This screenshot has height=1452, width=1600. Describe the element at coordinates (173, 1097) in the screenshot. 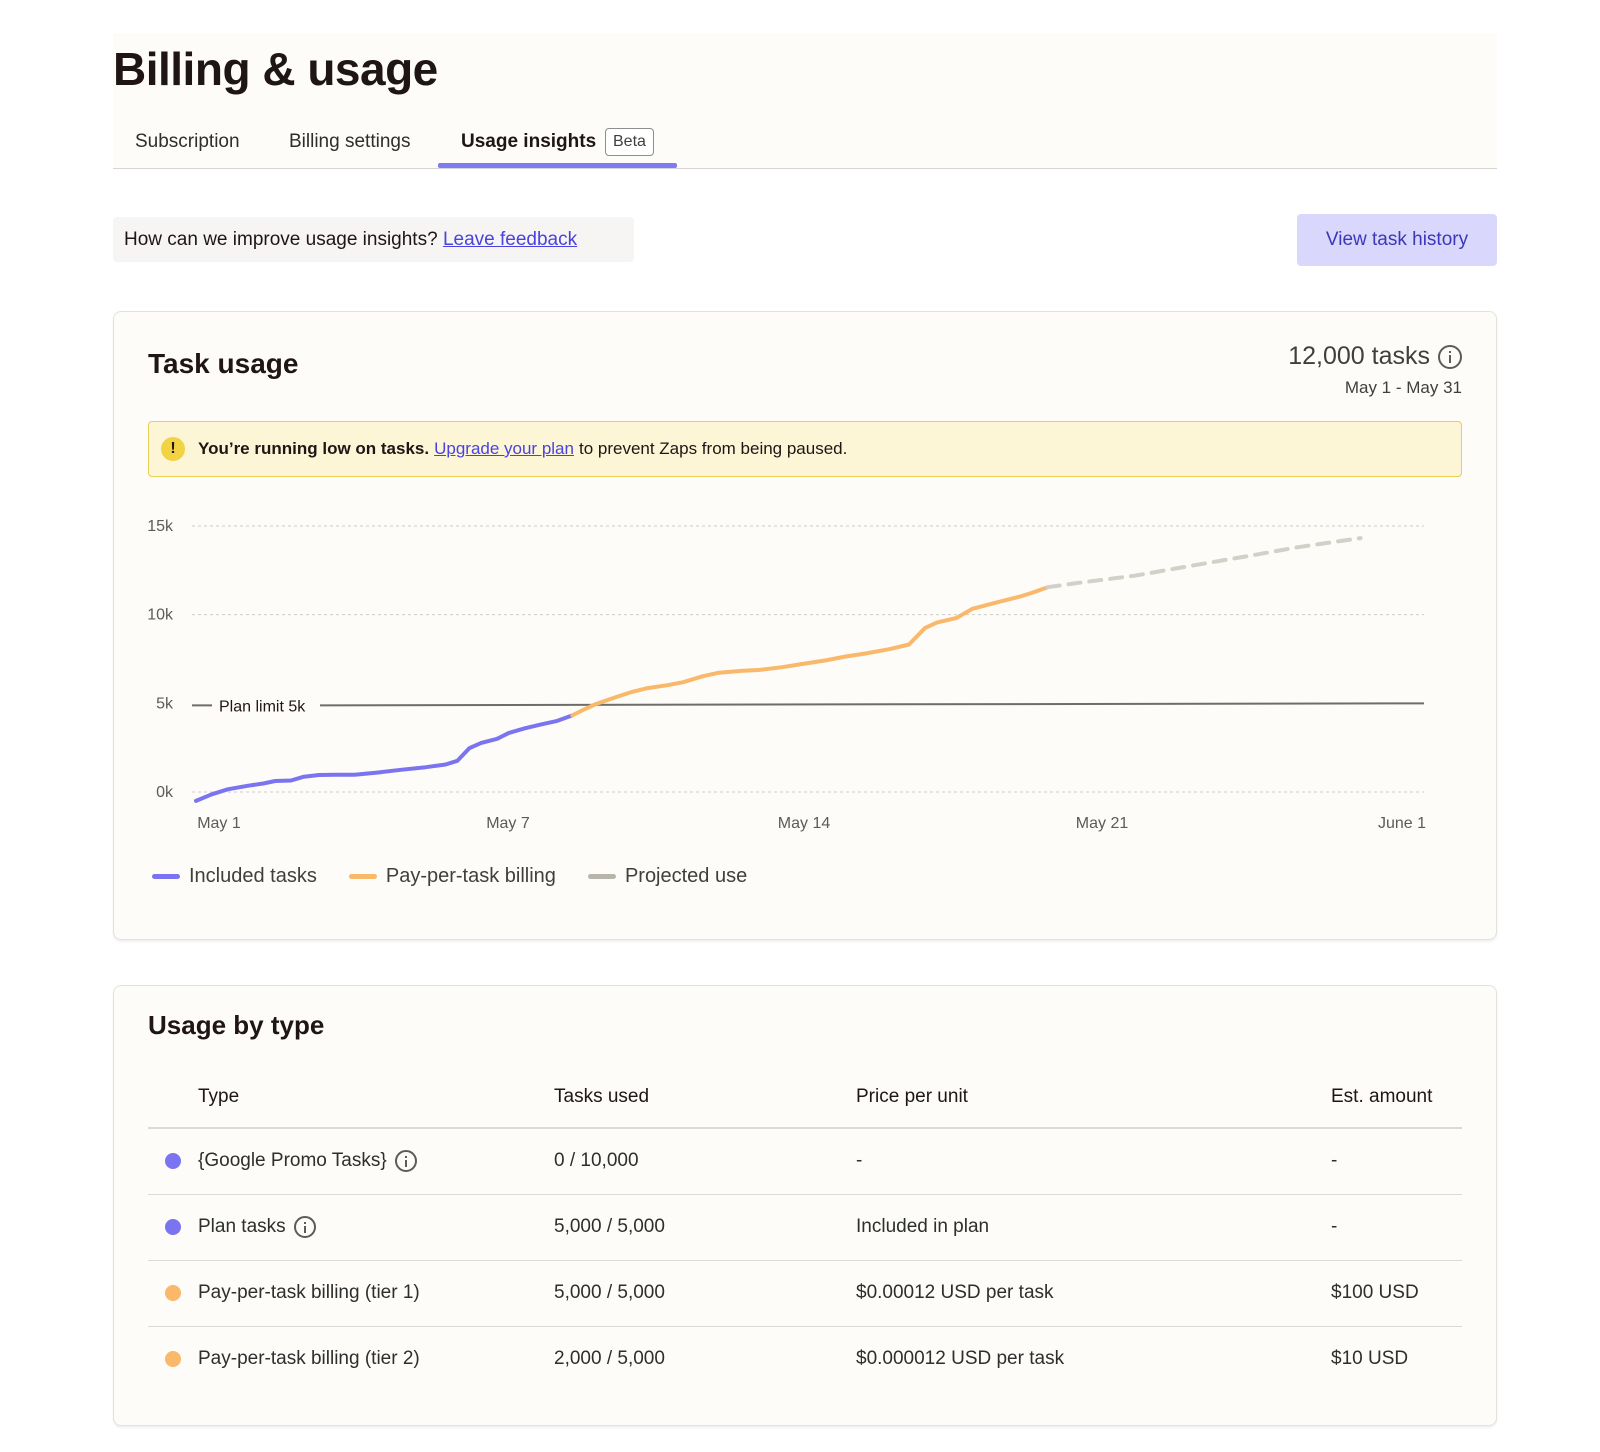

I see `header-spacer` at that location.